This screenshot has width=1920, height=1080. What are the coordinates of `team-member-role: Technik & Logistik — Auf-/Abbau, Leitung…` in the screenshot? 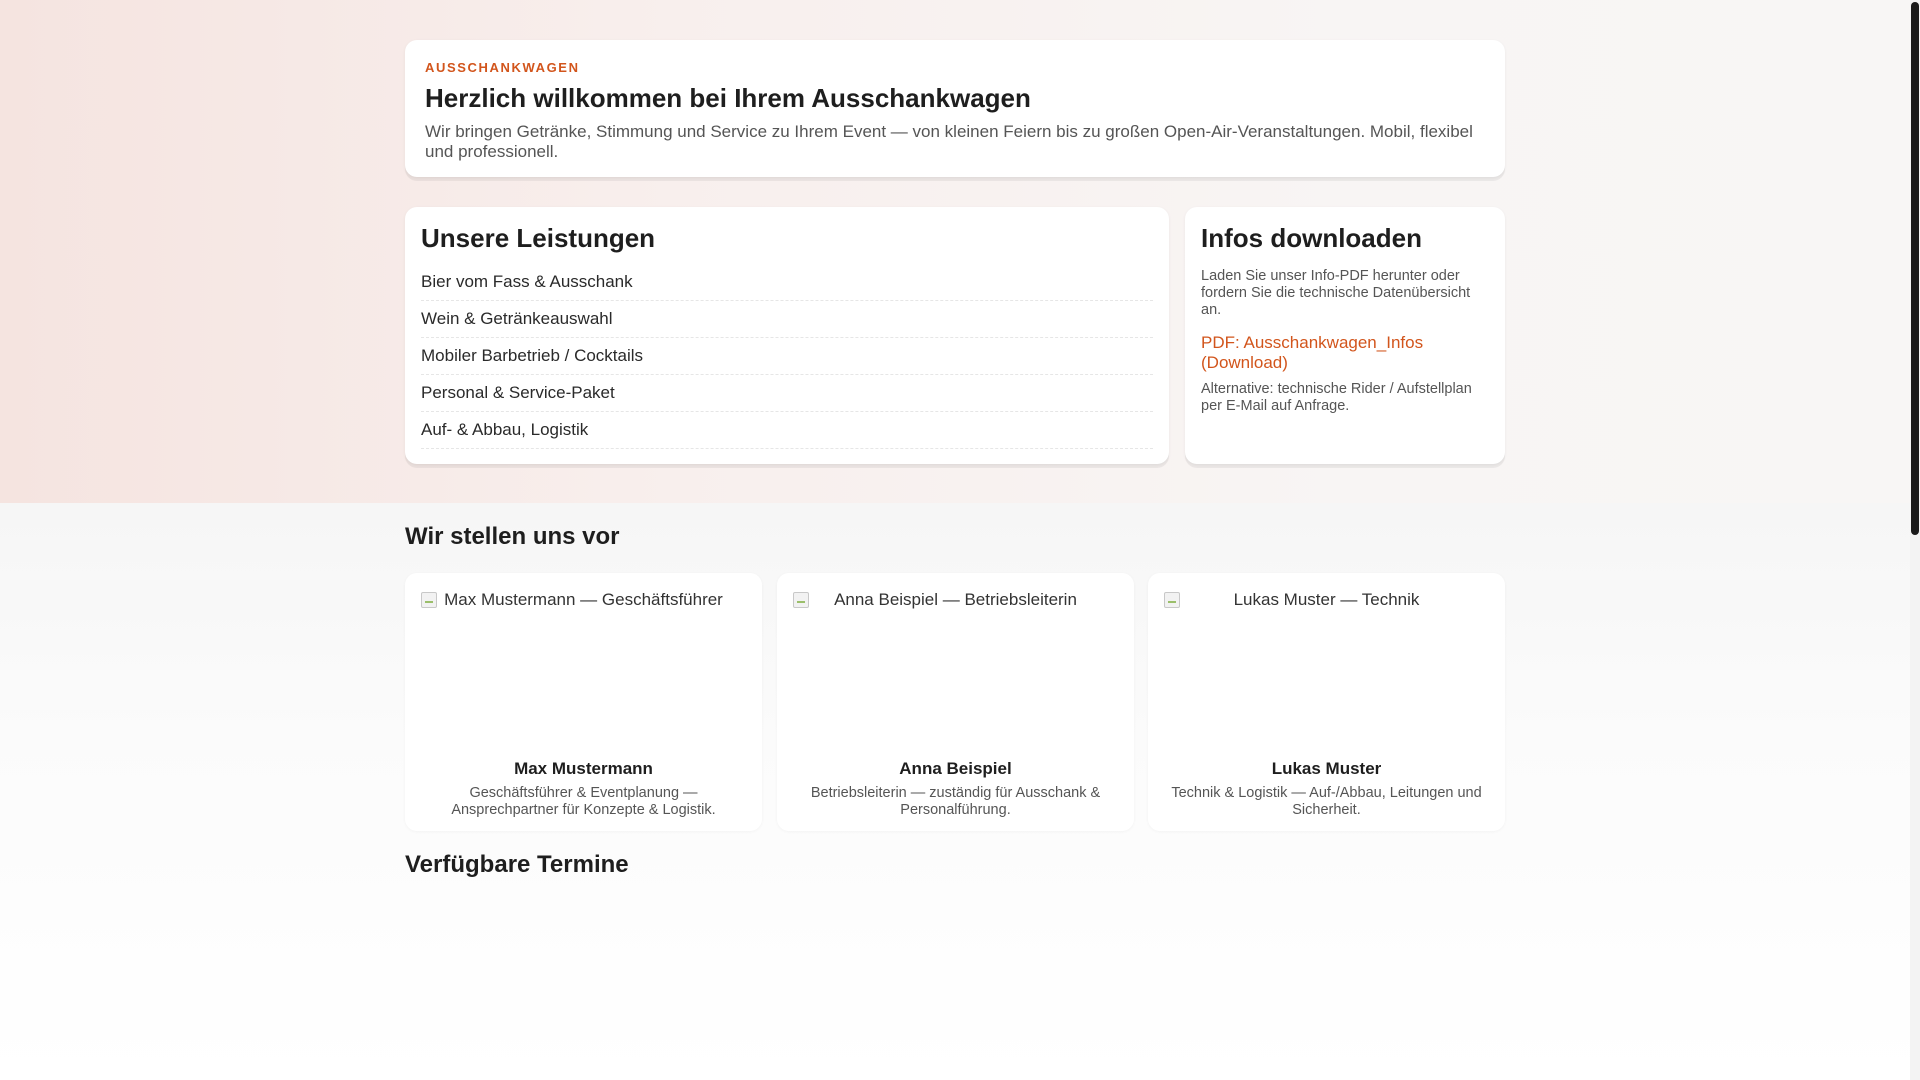 It's located at (1326, 801).